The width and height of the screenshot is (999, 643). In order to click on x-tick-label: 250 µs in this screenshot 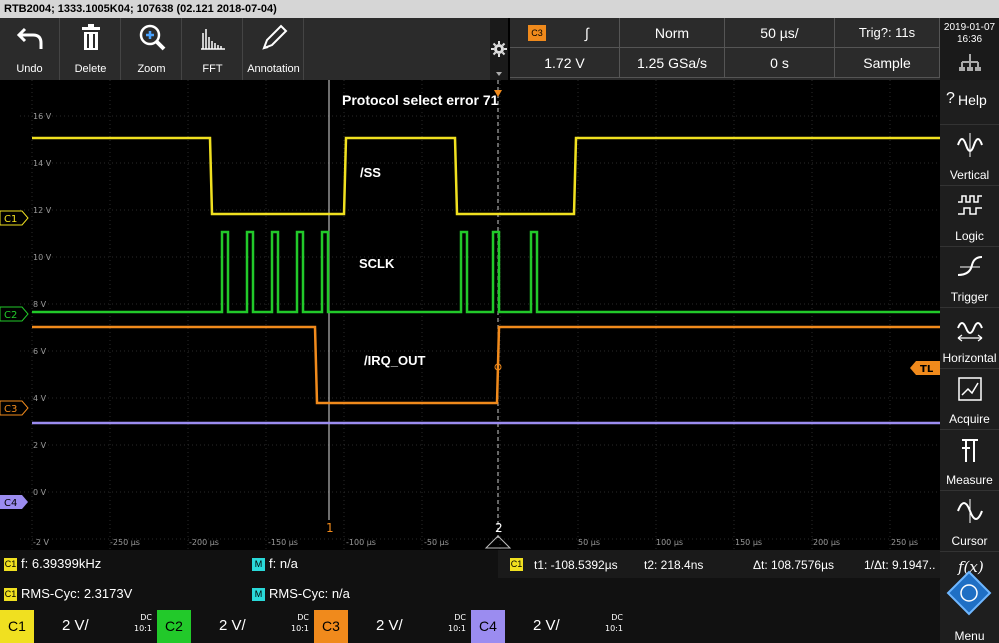, I will do `click(904, 542)`.